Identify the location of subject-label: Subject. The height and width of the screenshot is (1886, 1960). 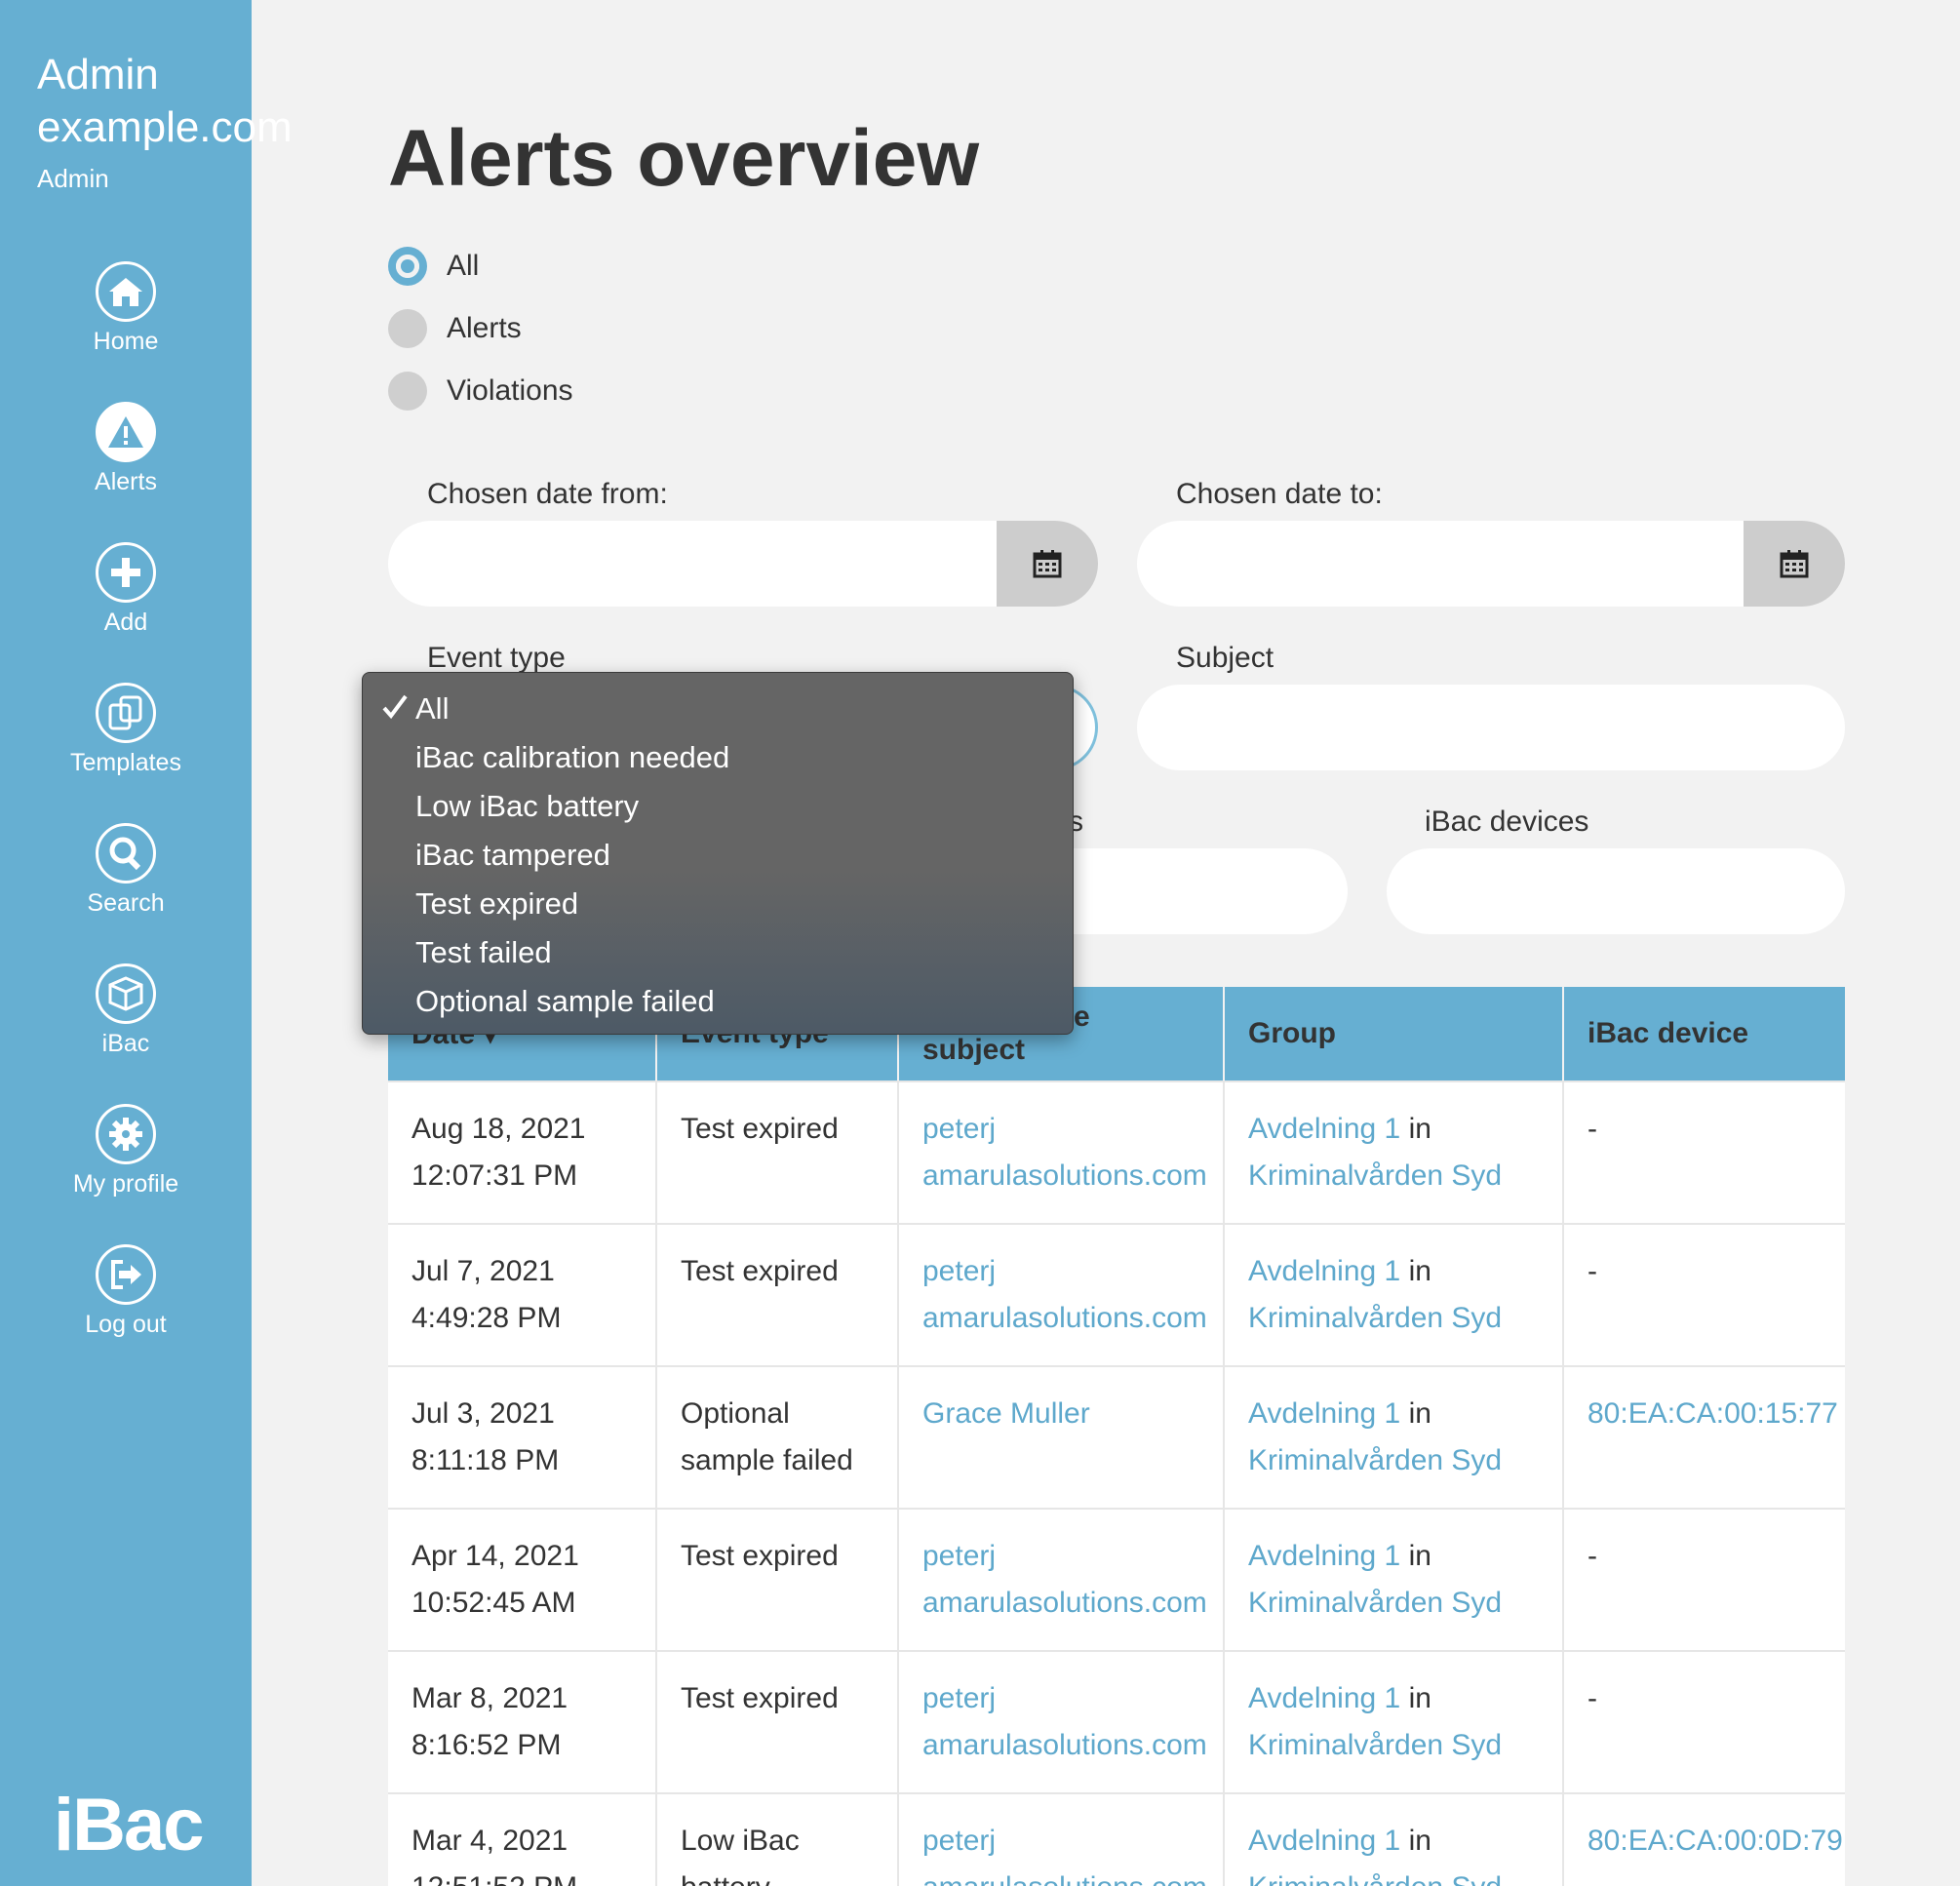
(1225, 658).